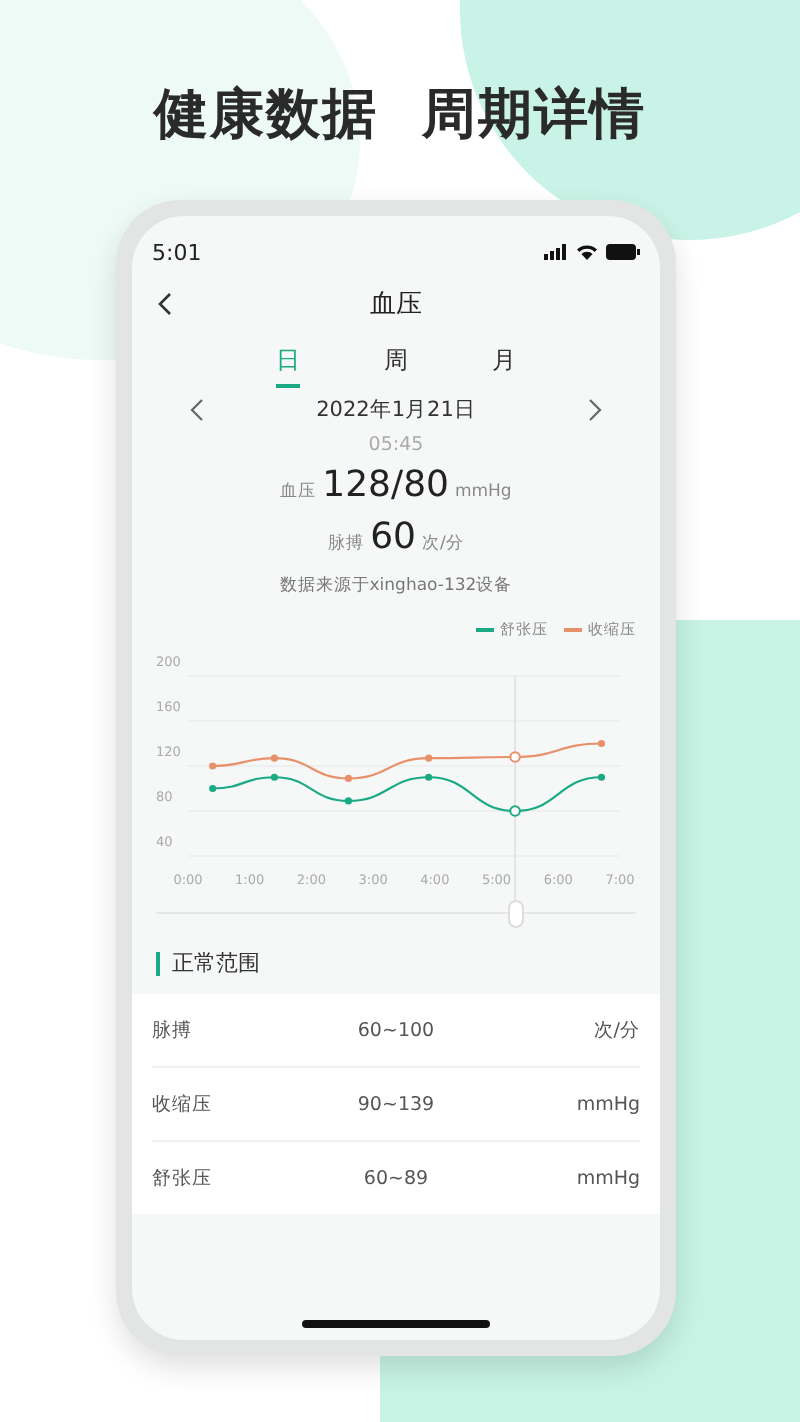 The image size is (800, 1422). Describe the element at coordinates (266, 116) in the screenshot. I see `headline: 健康数据` at that location.